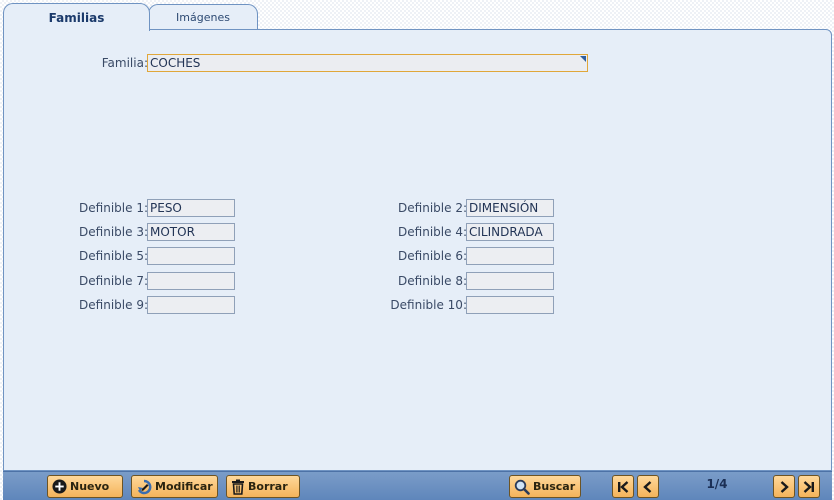 This screenshot has width=834, height=500. What do you see at coordinates (113, 281) in the screenshot?
I see `definible-7-label: Definible 7:` at bounding box center [113, 281].